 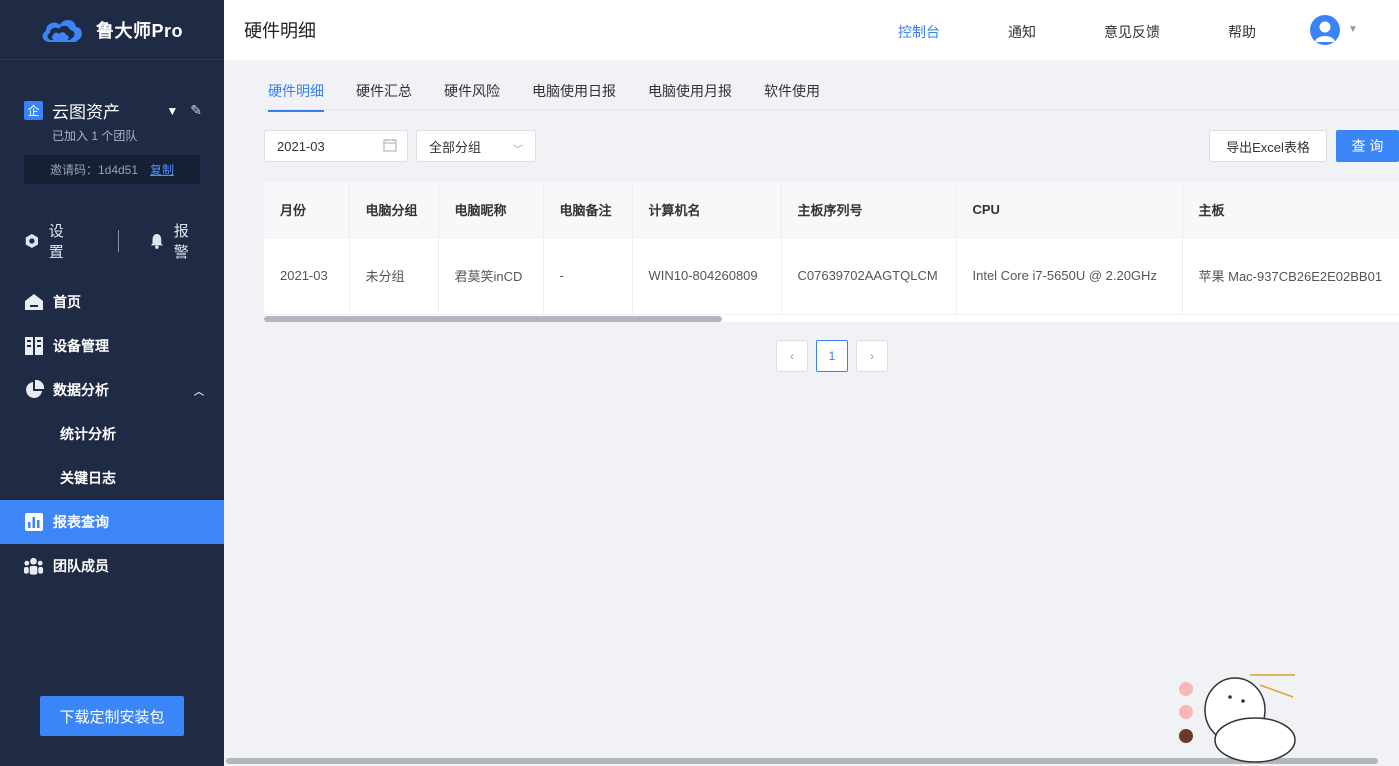 I want to click on settings-button: 设置, so click(x=49, y=241).